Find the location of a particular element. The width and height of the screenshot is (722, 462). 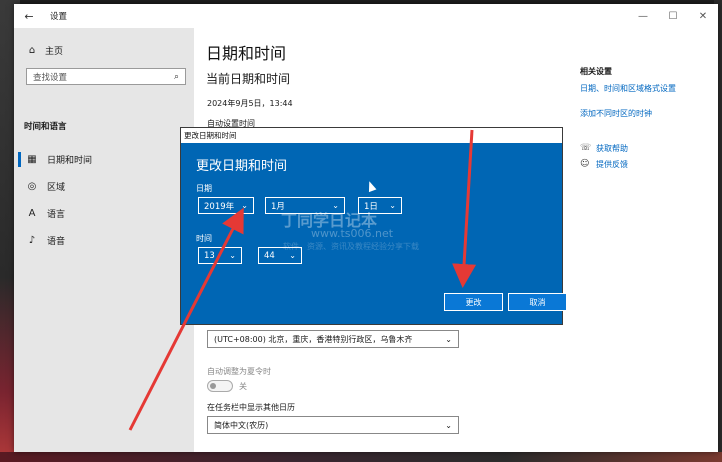

sidebar-item-language: A 语言 is located at coordinates (104, 213).